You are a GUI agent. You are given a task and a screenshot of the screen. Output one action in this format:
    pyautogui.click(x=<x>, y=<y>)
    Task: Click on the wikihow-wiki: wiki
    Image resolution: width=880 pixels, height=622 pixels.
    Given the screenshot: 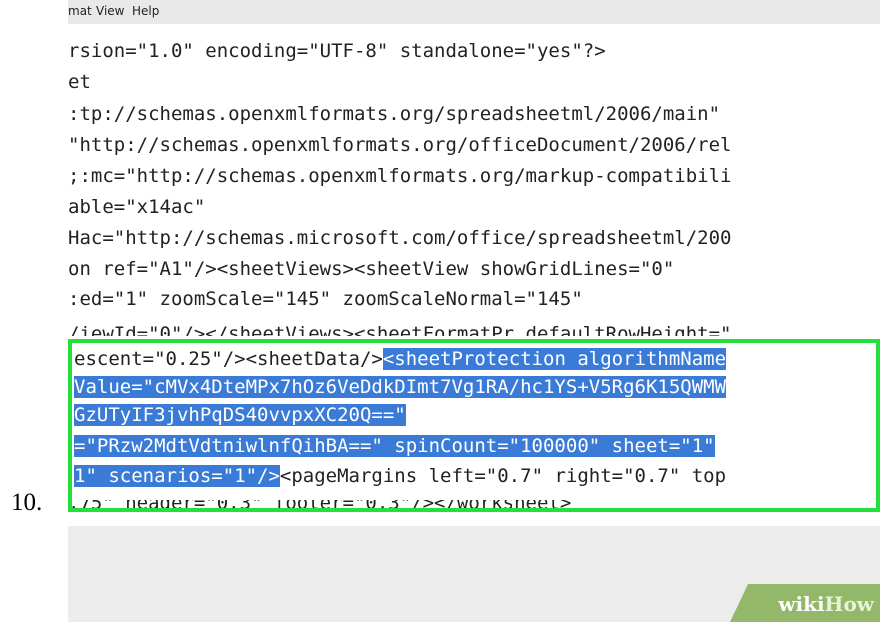 What is the action you would take?
    pyautogui.click(x=801, y=604)
    